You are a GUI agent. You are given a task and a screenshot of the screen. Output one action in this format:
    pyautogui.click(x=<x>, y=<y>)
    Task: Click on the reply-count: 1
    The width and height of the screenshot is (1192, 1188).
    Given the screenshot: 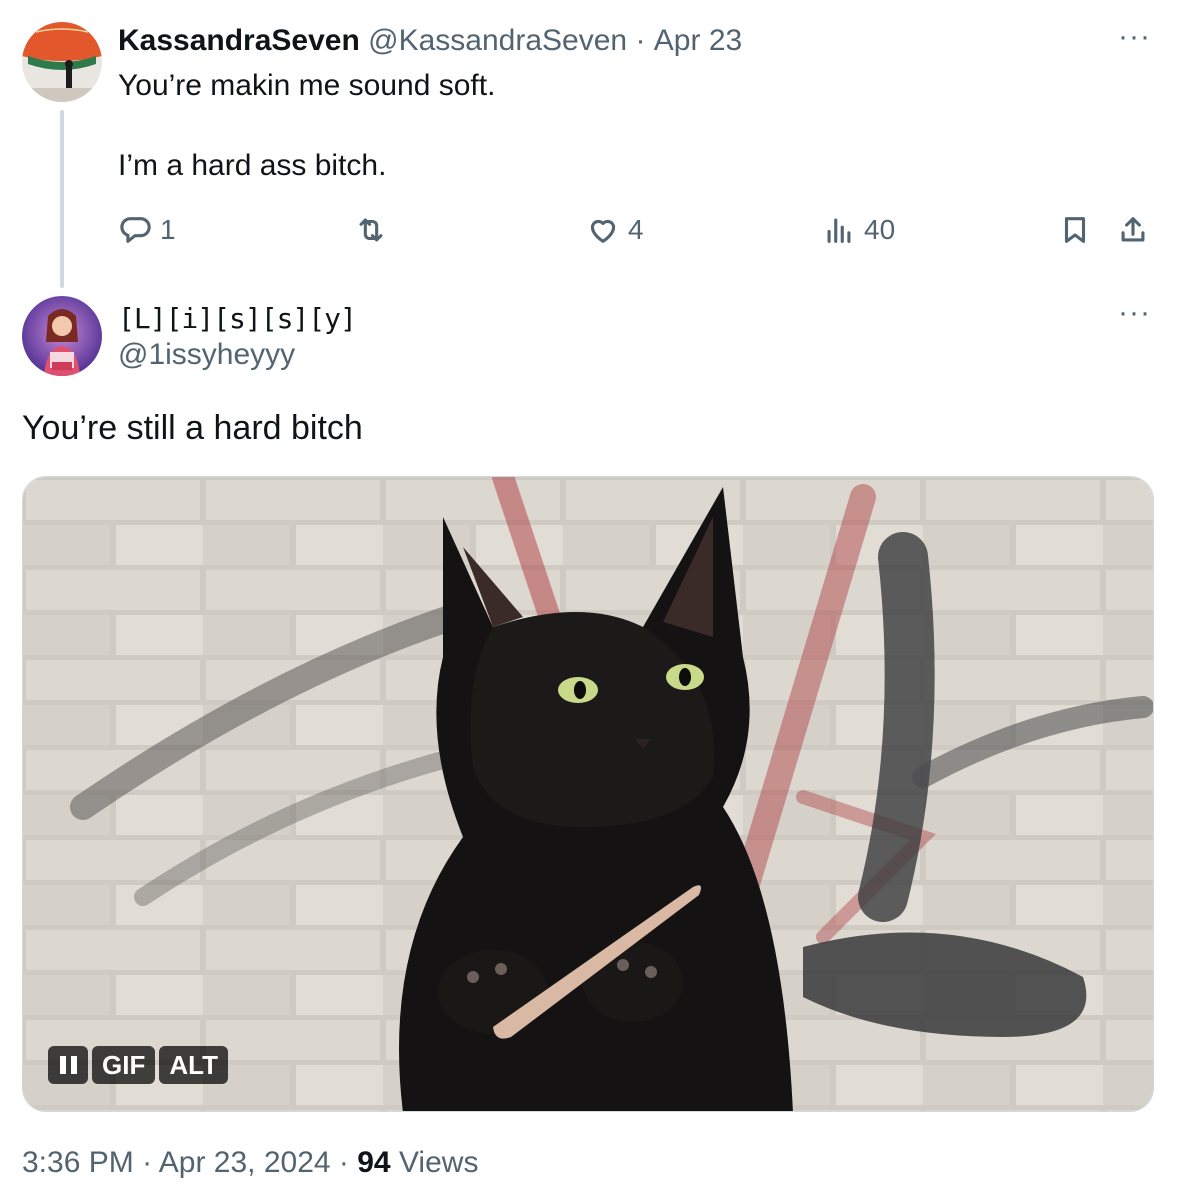 What is the action you would take?
    pyautogui.click(x=168, y=229)
    